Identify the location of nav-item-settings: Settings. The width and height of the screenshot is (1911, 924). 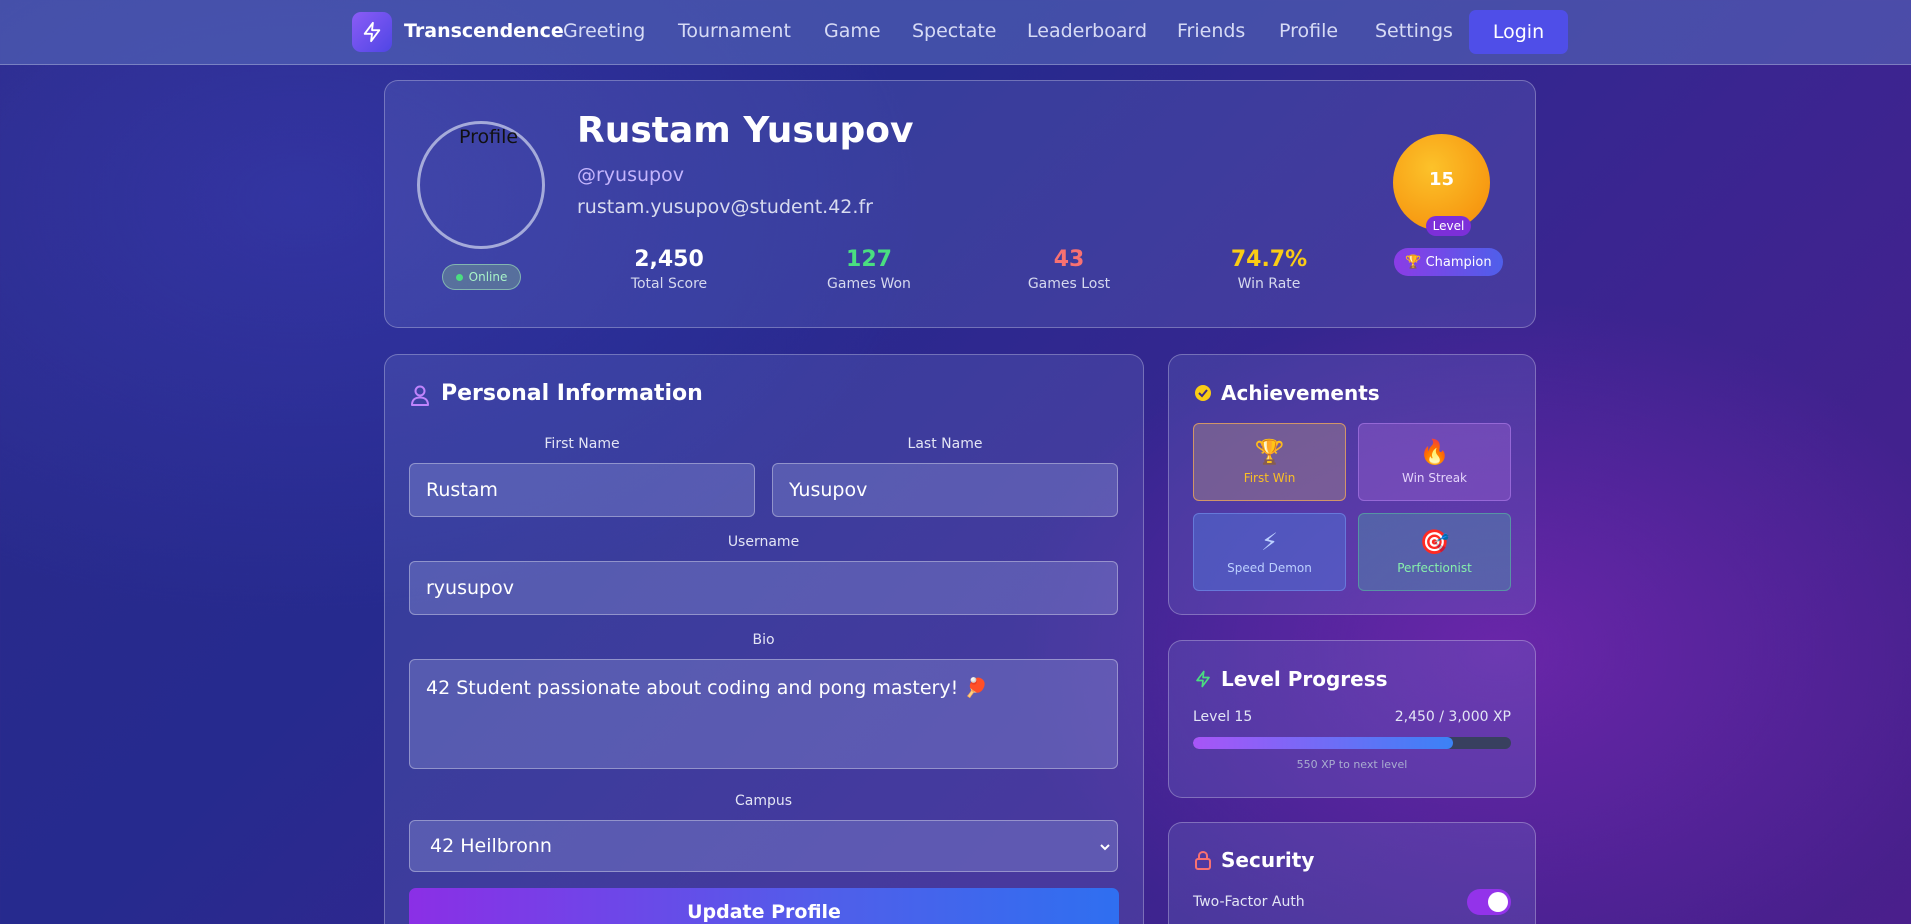
(1414, 31).